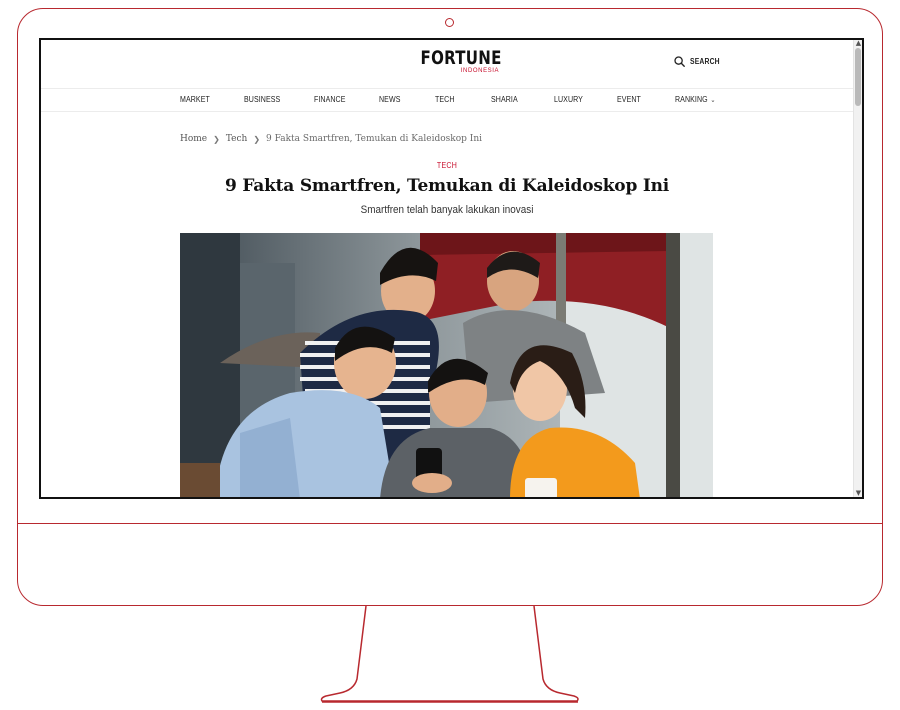  I want to click on site-logo: FORTUNE INDONESIA, so click(461, 61).